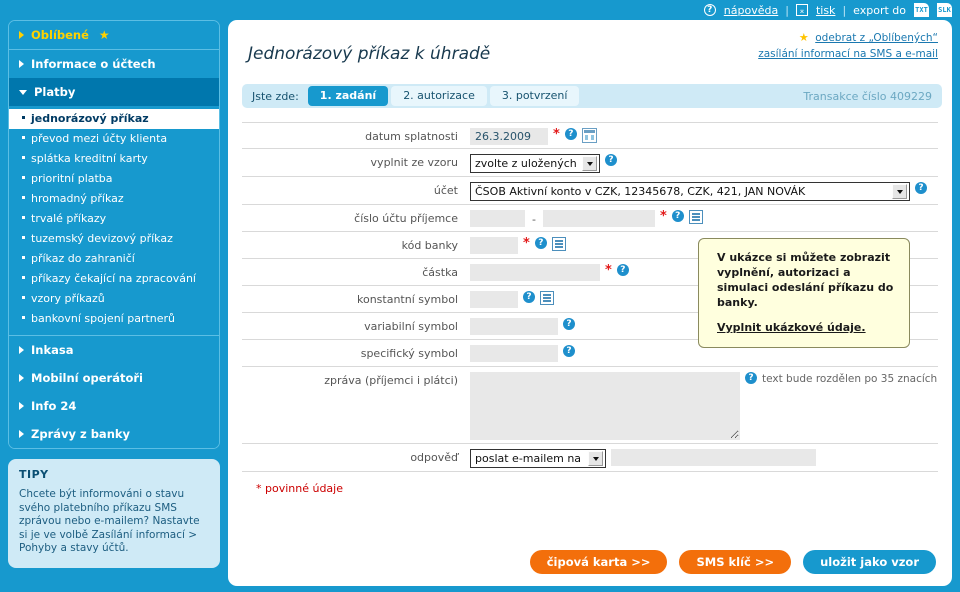 The height and width of the screenshot is (592, 960). Describe the element at coordinates (103, 318) in the screenshot. I see `sidebar-subitem-label: bankovní spojení partnerů` at that location.